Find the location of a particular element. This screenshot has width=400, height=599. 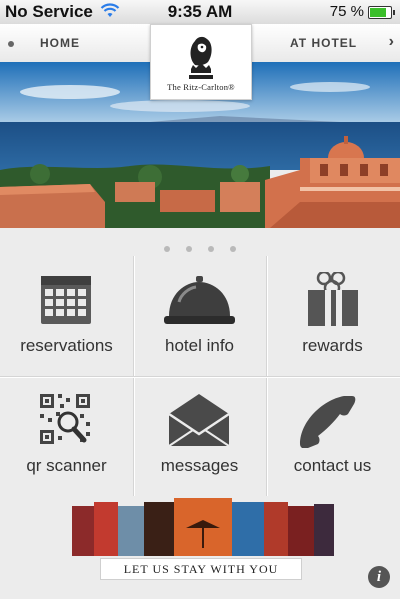

brand-logo: The Ritz-Carlton® is located at coordinates (201, 62).